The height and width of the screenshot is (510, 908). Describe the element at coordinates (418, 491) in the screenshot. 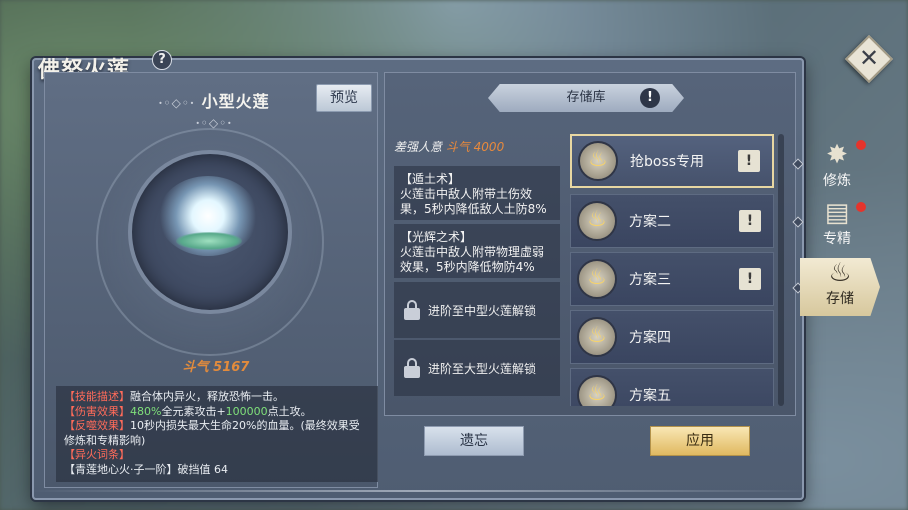

I see `bottom-ornament` at that location.